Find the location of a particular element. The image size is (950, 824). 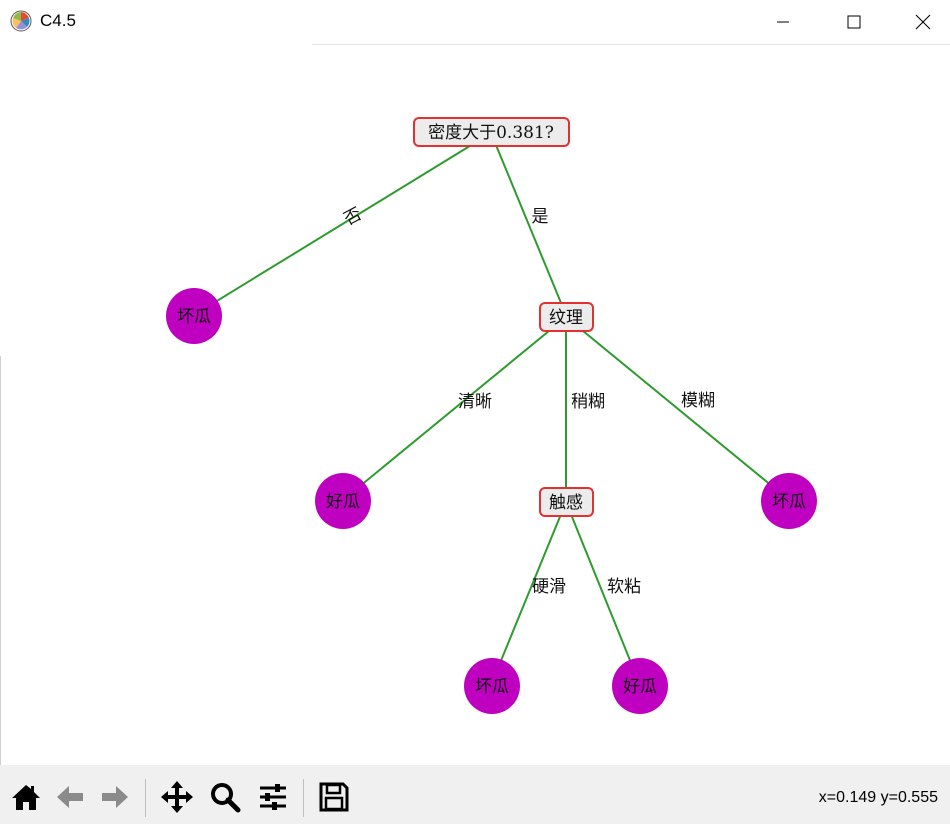

edge-label-soft: 软粘 is located at coordinates (624, 587).